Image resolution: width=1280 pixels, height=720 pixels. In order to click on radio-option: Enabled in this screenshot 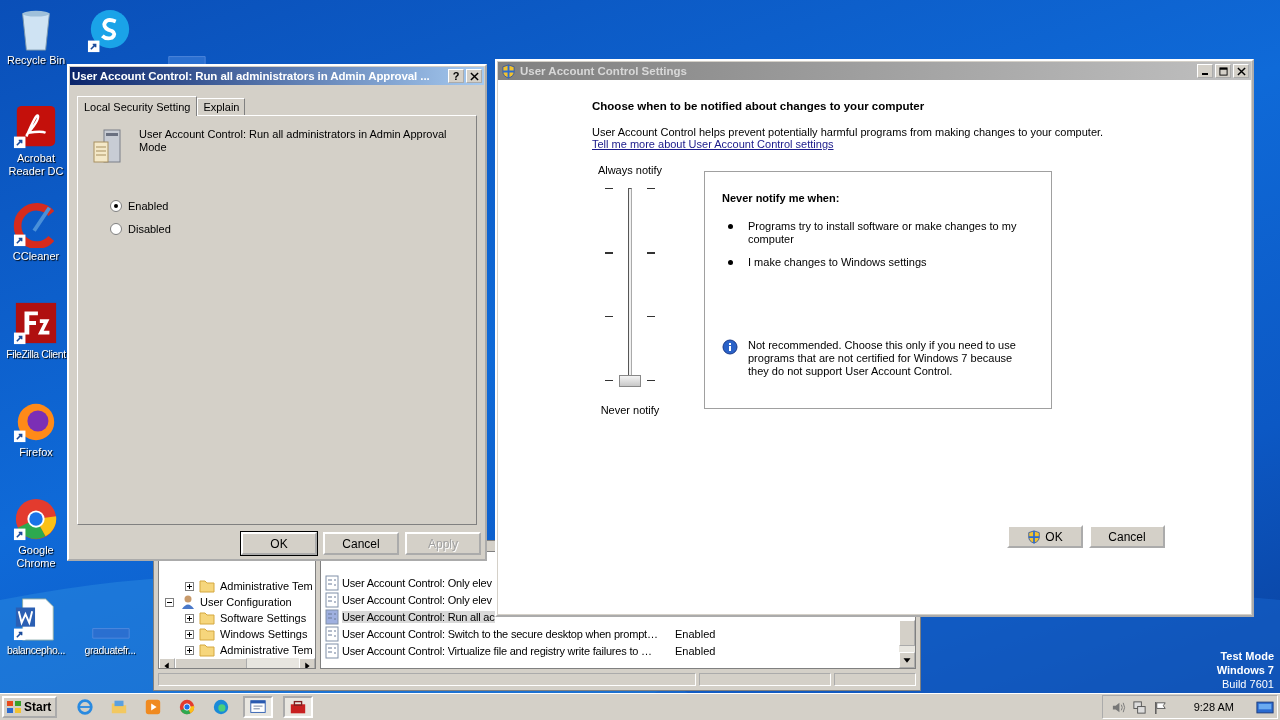, I will do `click(286, 206)`.